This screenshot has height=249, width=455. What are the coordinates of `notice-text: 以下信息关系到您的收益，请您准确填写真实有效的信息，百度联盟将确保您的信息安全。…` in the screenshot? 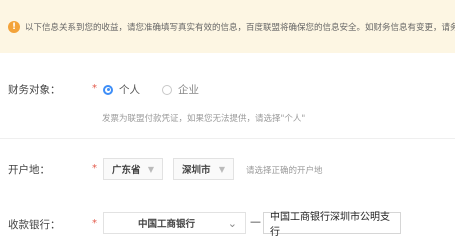 It's located at (240, 27).